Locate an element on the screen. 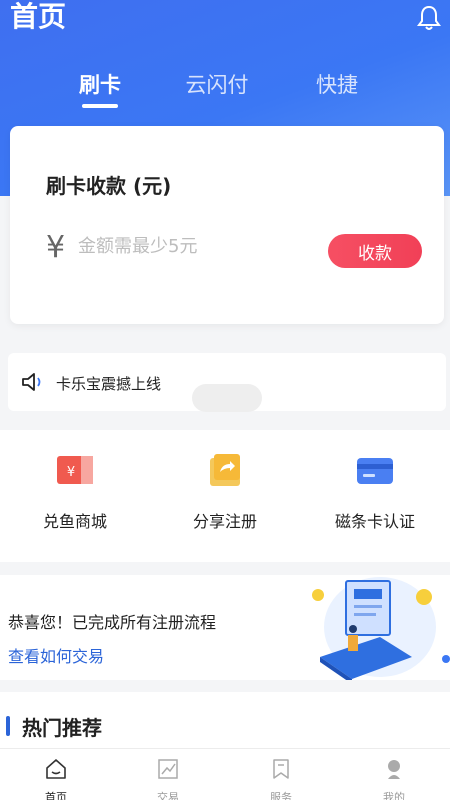  yen-symbol: ¥ is located at coordinates (56, 247).